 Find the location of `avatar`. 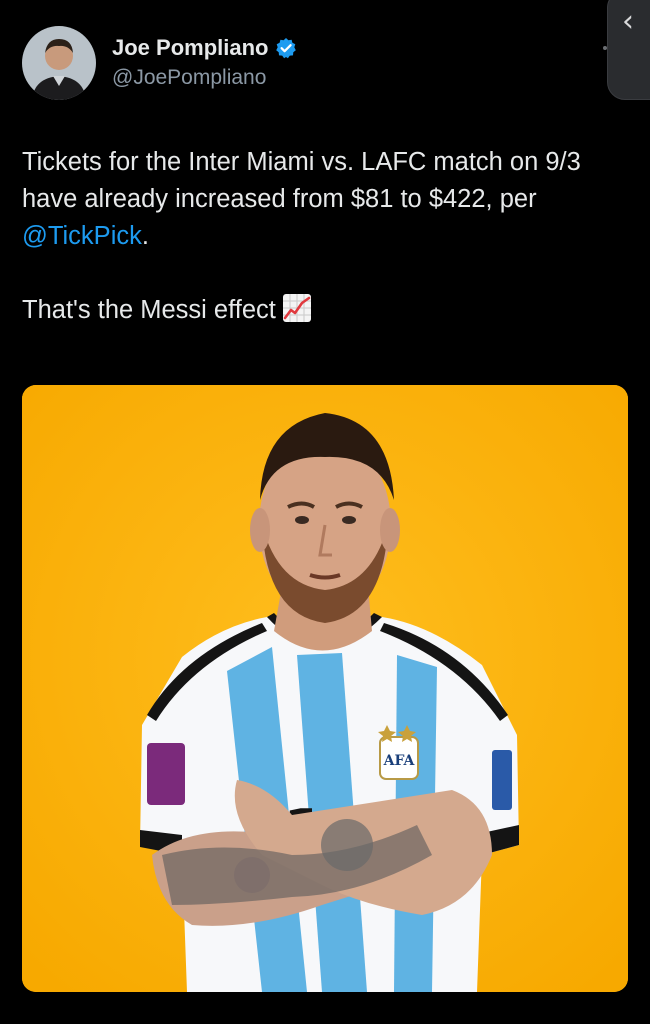

avatar is located at coordinates (59, 63).